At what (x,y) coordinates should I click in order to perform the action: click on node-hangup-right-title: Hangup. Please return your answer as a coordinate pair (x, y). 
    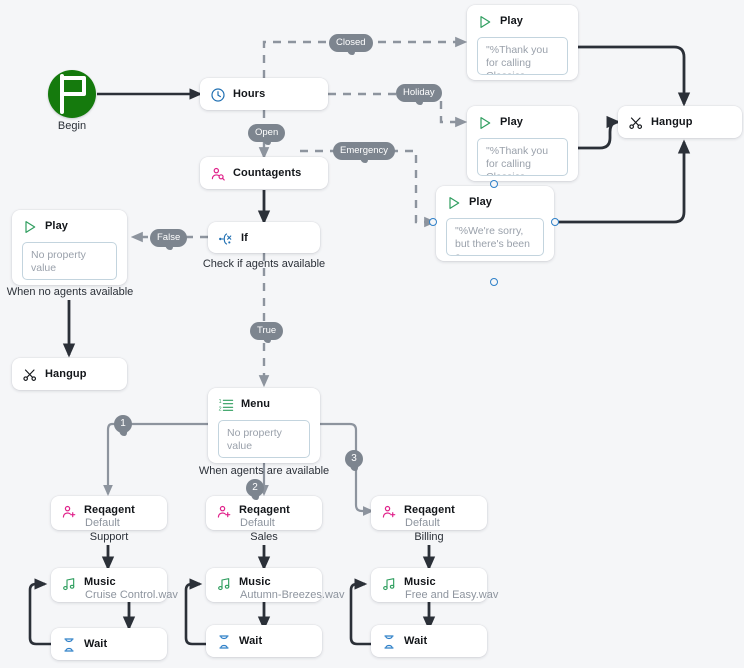
    Looking at the image, I should click on (672, 122).